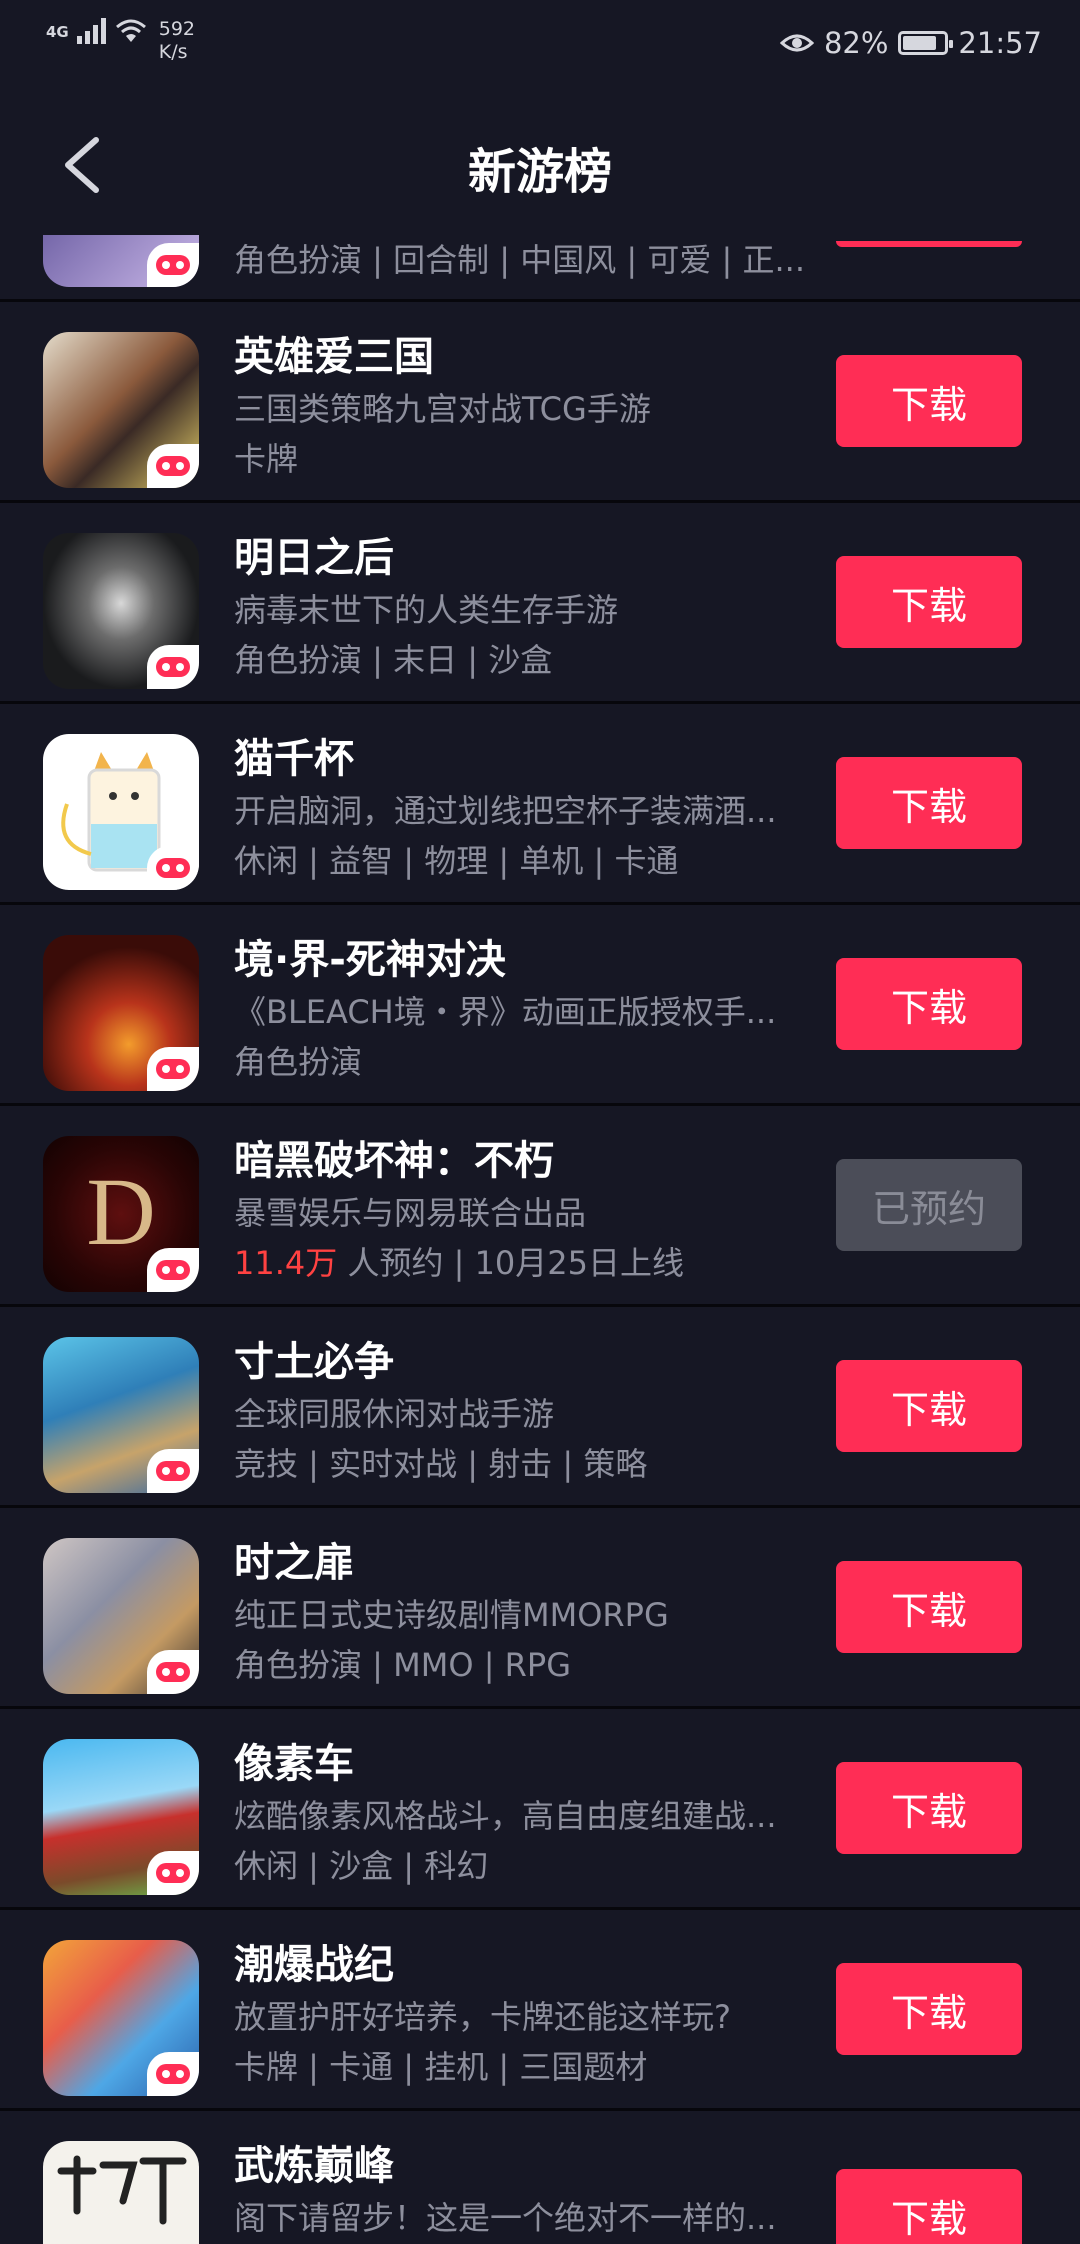  I want to click on calligraphy-icon, so click(122, 2190).